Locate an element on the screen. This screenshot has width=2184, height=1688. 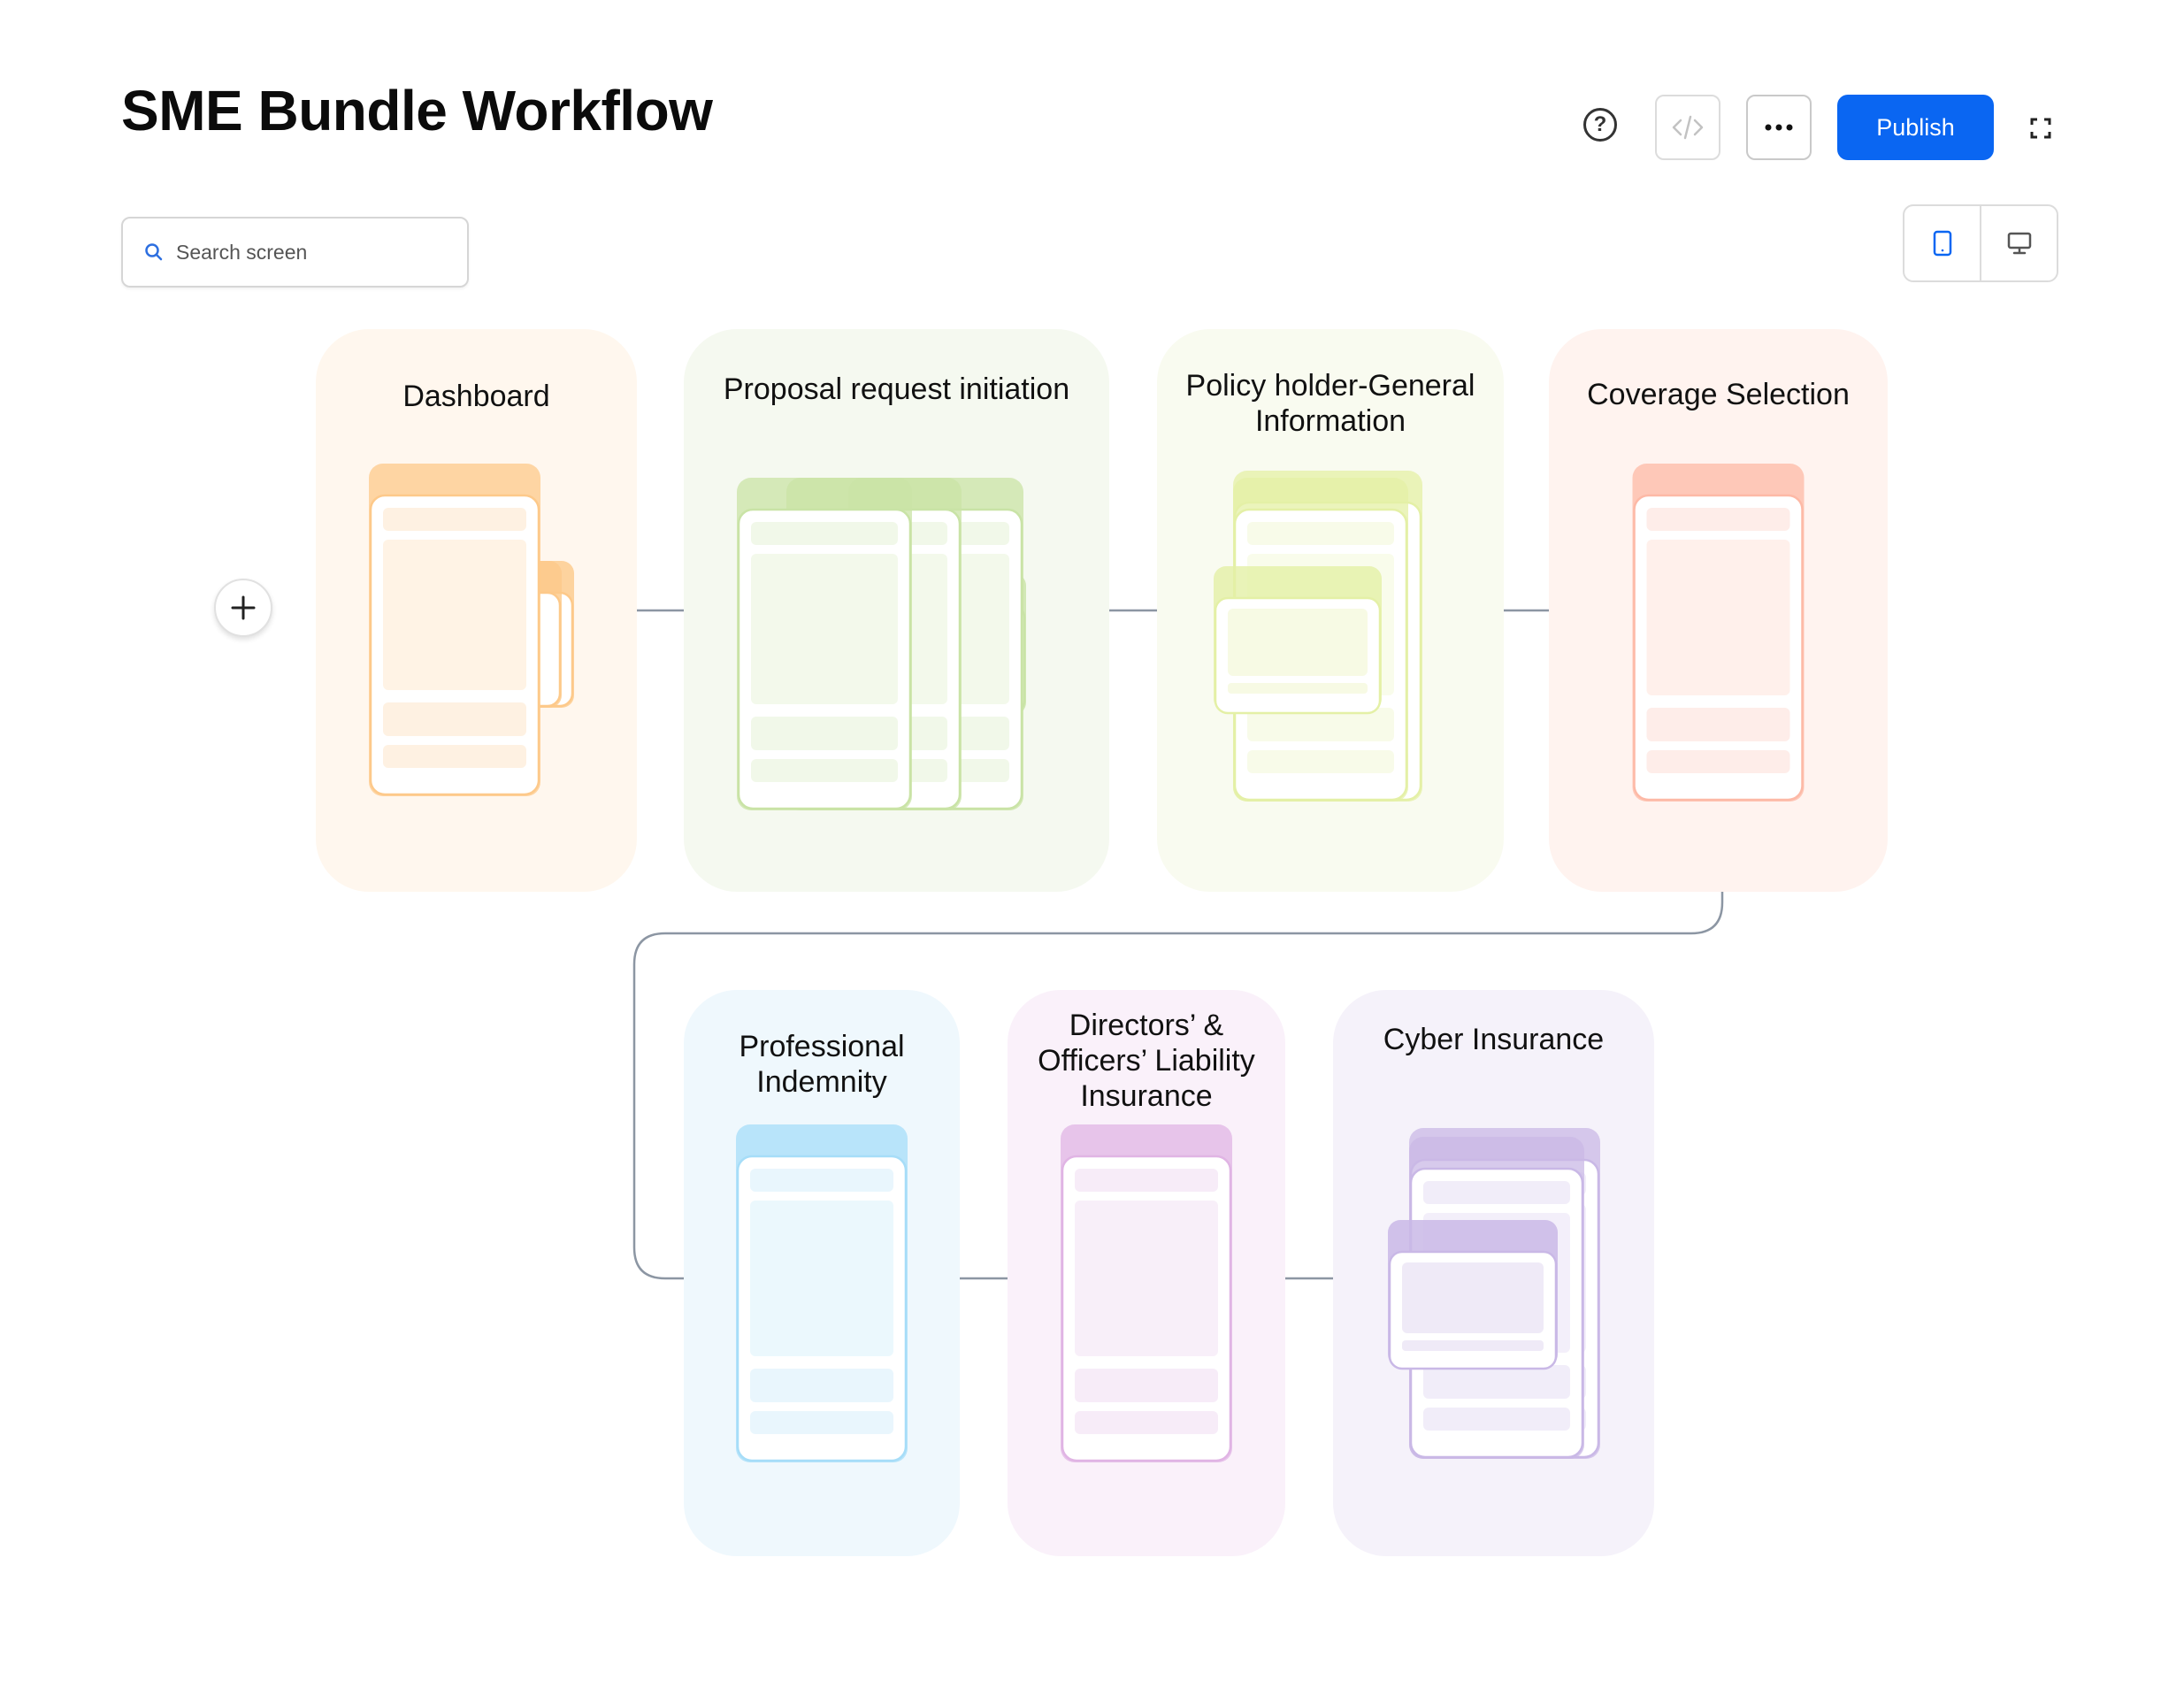
workflow-node: Cyber Insurance is located at coordinates (1493, 1273).